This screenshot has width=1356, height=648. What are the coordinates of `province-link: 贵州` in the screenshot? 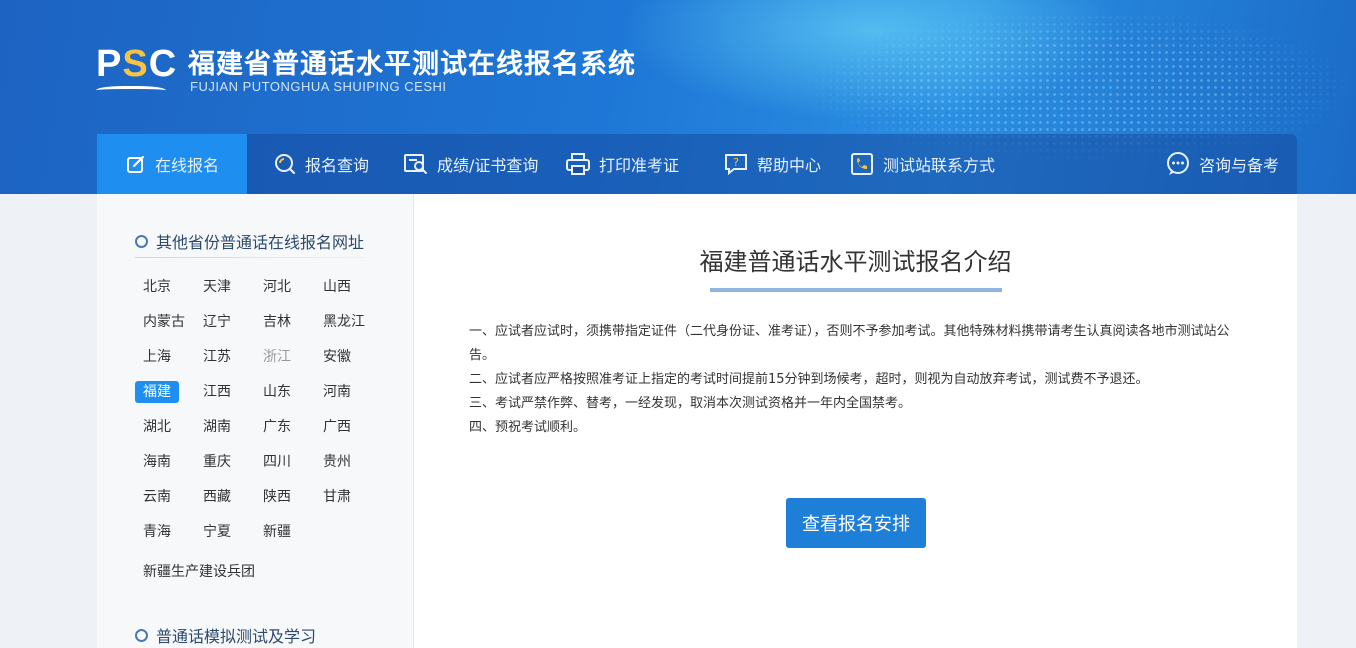 It's located at (337, 462).